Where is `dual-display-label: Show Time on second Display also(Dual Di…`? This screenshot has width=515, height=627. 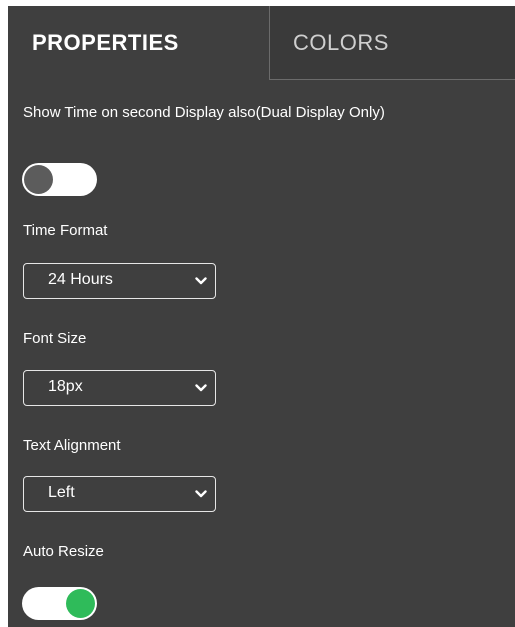 dual-display-label: Show Time on second Display also(Dual Di… is located at coordinates (204, 112).